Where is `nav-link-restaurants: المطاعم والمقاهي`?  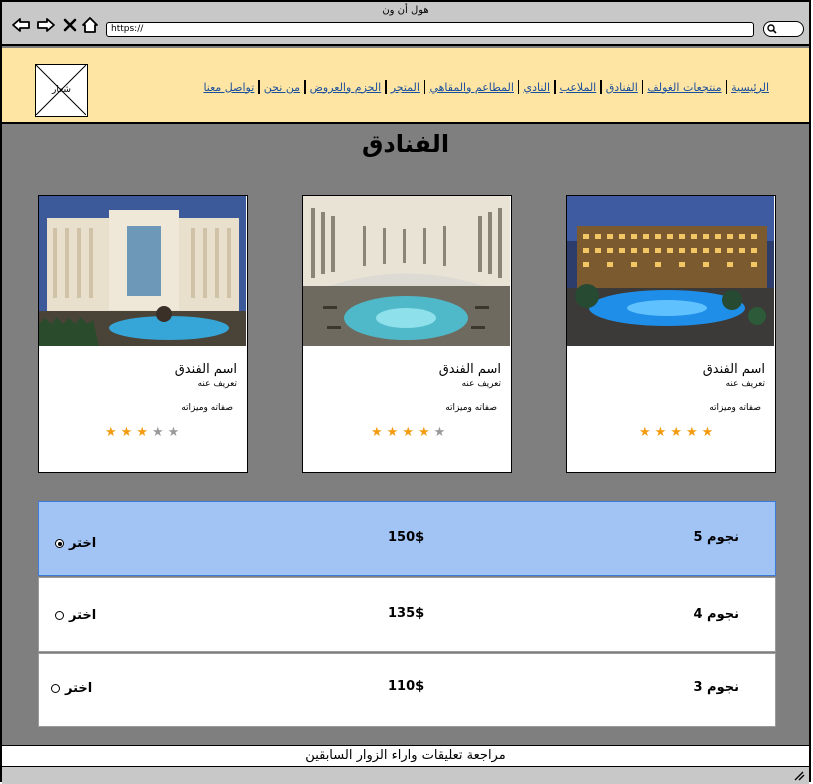
nav-link-restaurants: المطاعم والمقاهي is located at coordinates (471, 87).